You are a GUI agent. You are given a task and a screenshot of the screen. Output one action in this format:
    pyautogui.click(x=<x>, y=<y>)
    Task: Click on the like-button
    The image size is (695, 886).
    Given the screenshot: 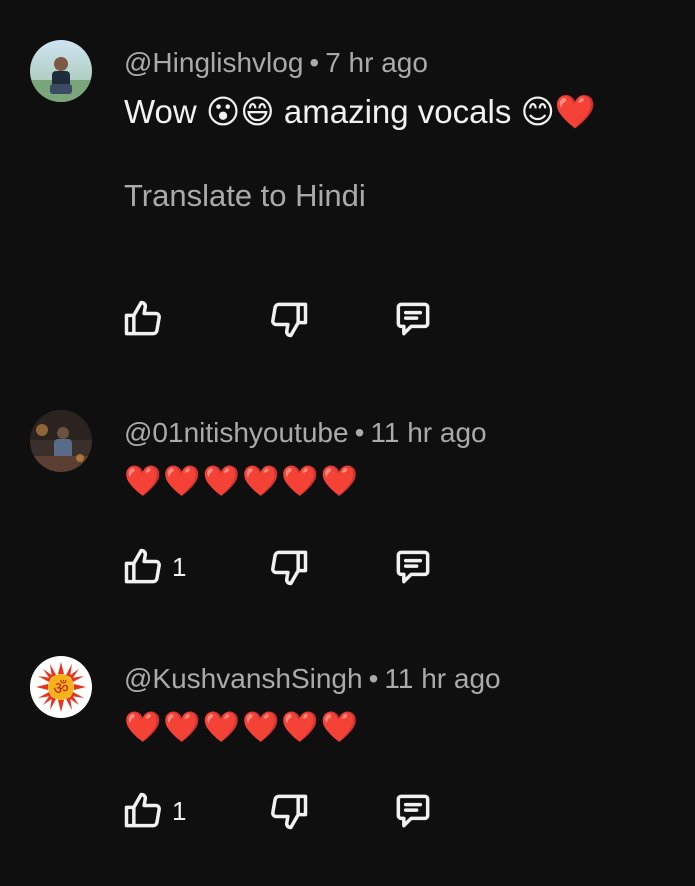 What is the action you would take?
    pyautogui.click(x=146, y=319)
    